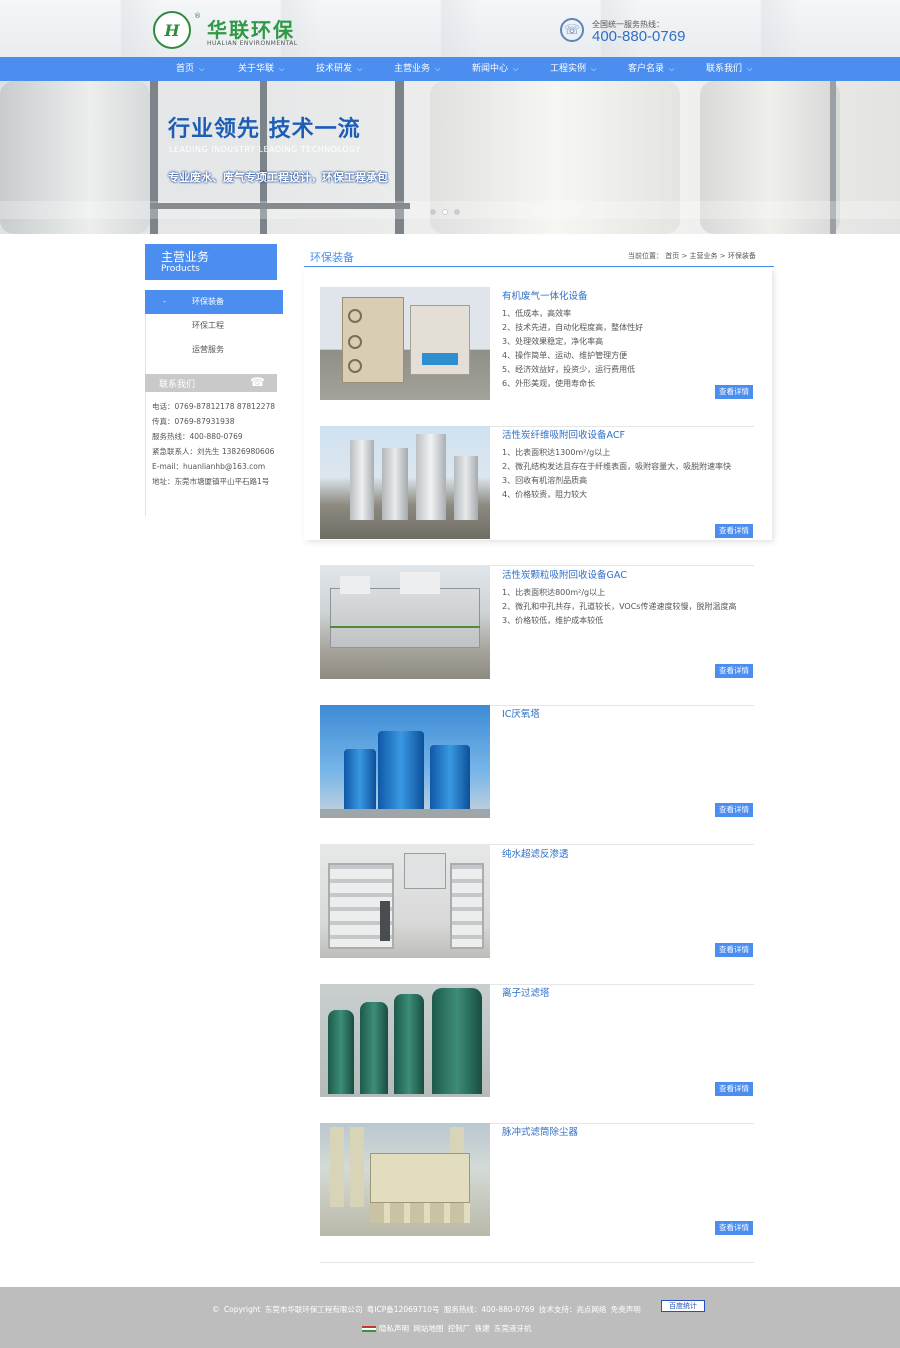 The image size is (900, 1348). I want to click on logo-emblem-icon: H, so click(172, 30).